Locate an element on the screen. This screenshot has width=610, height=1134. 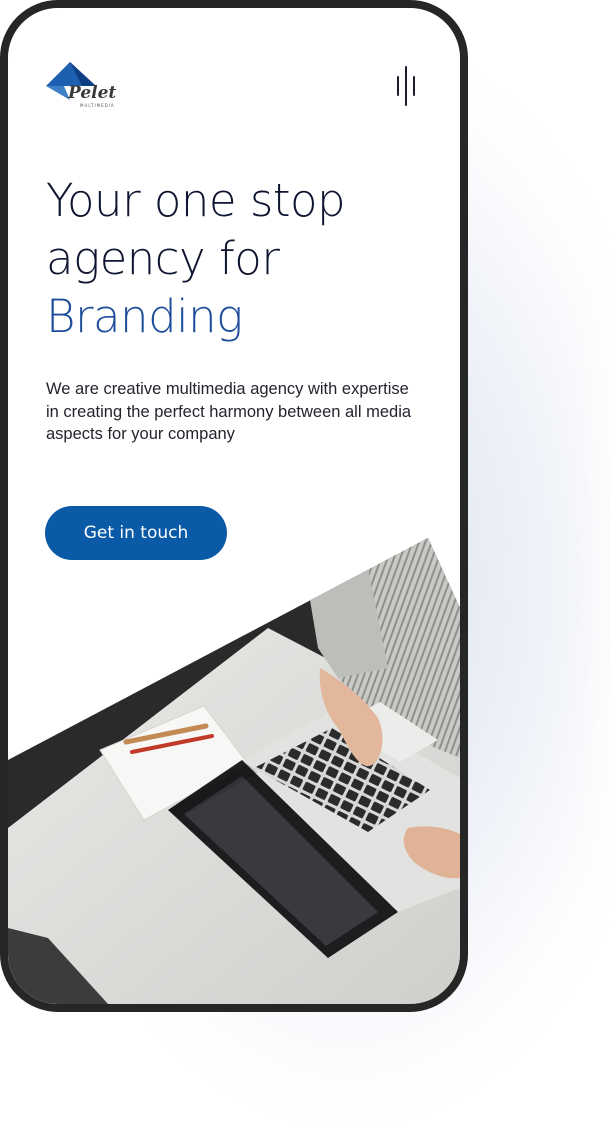
hero-headline: Your one stop agency for Branding is located at coordinates (246, 259).